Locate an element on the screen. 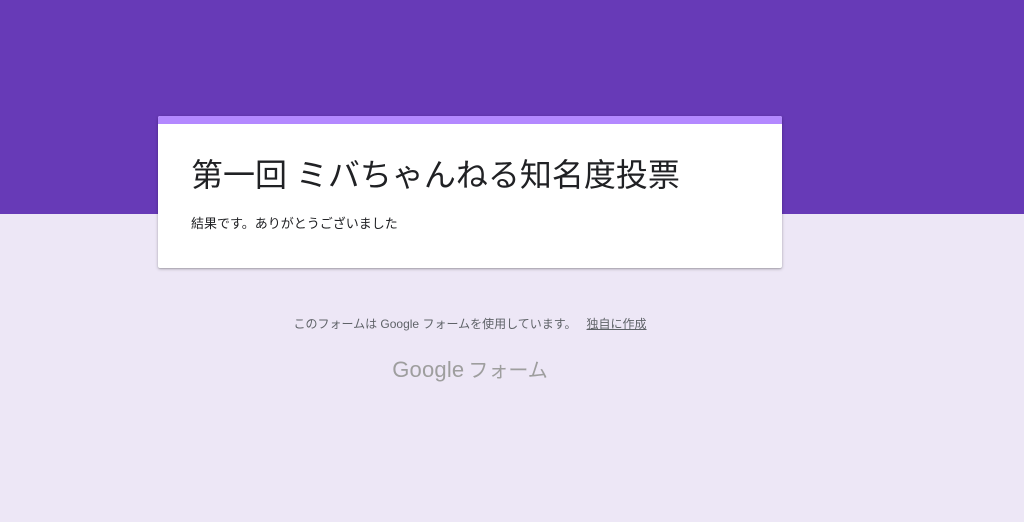 This screenshot has width=1024, height=522. logo-google-text: Google is located at coordinates (428, 369).